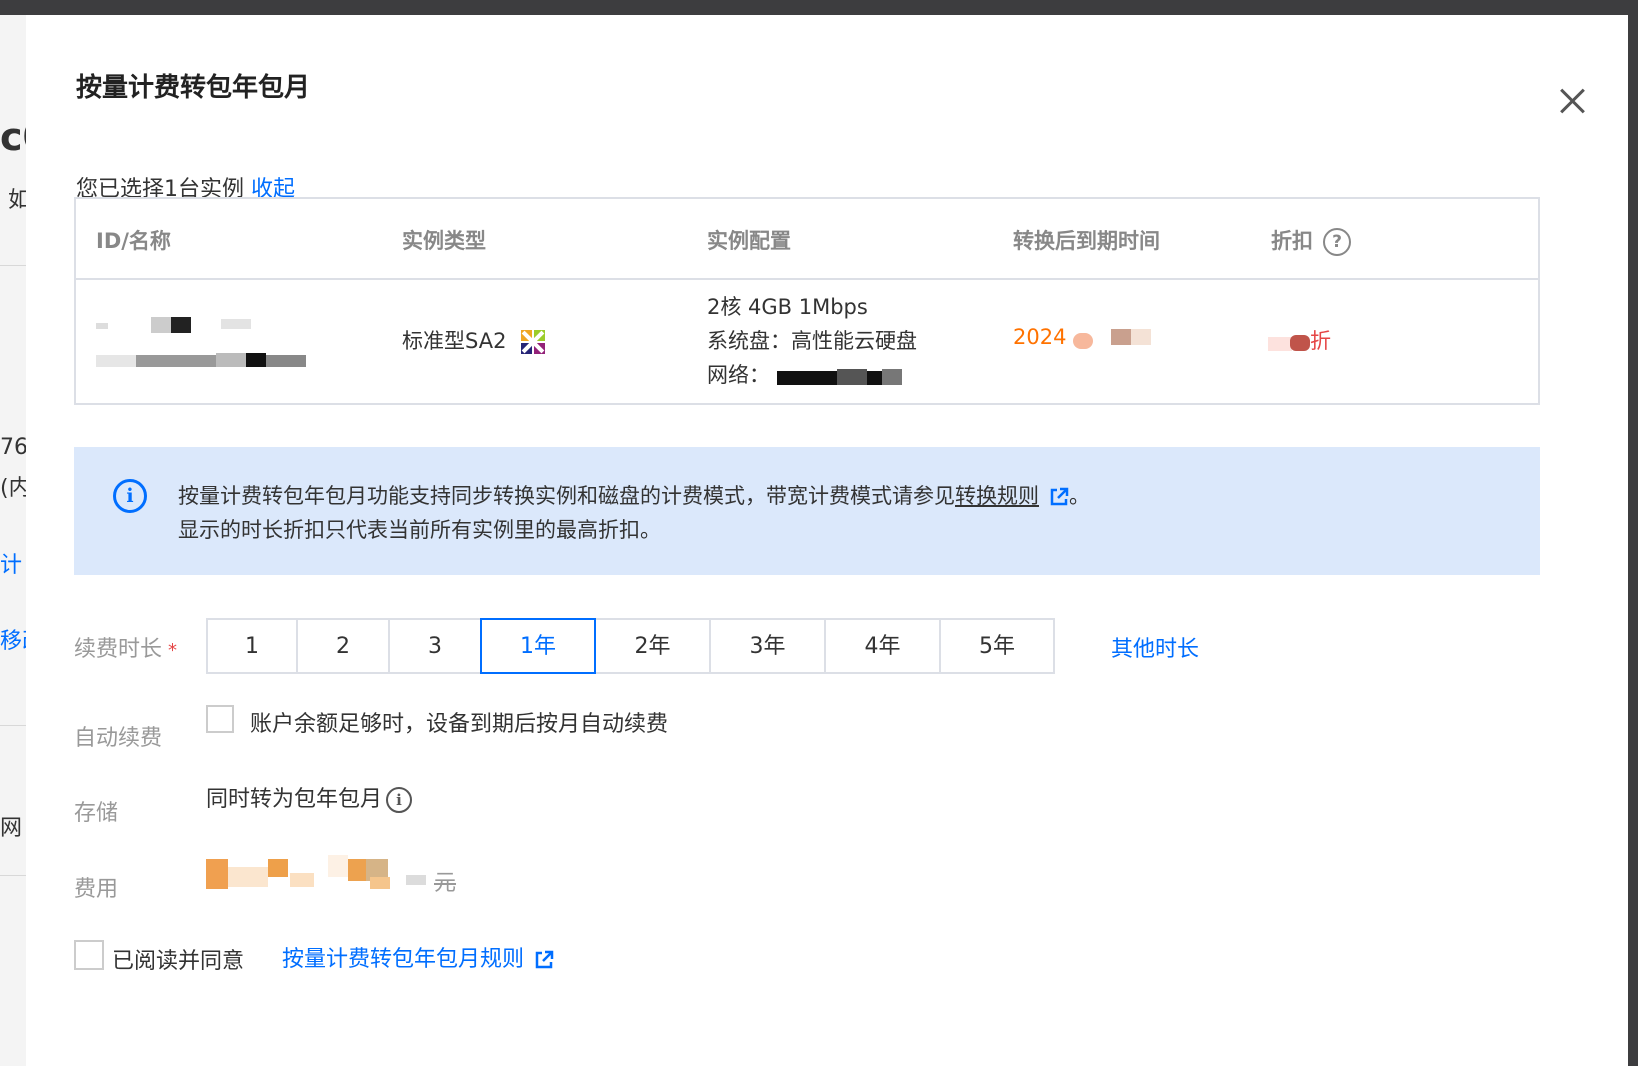  I want to click on duration-option-3: 3, so click(435, 646).